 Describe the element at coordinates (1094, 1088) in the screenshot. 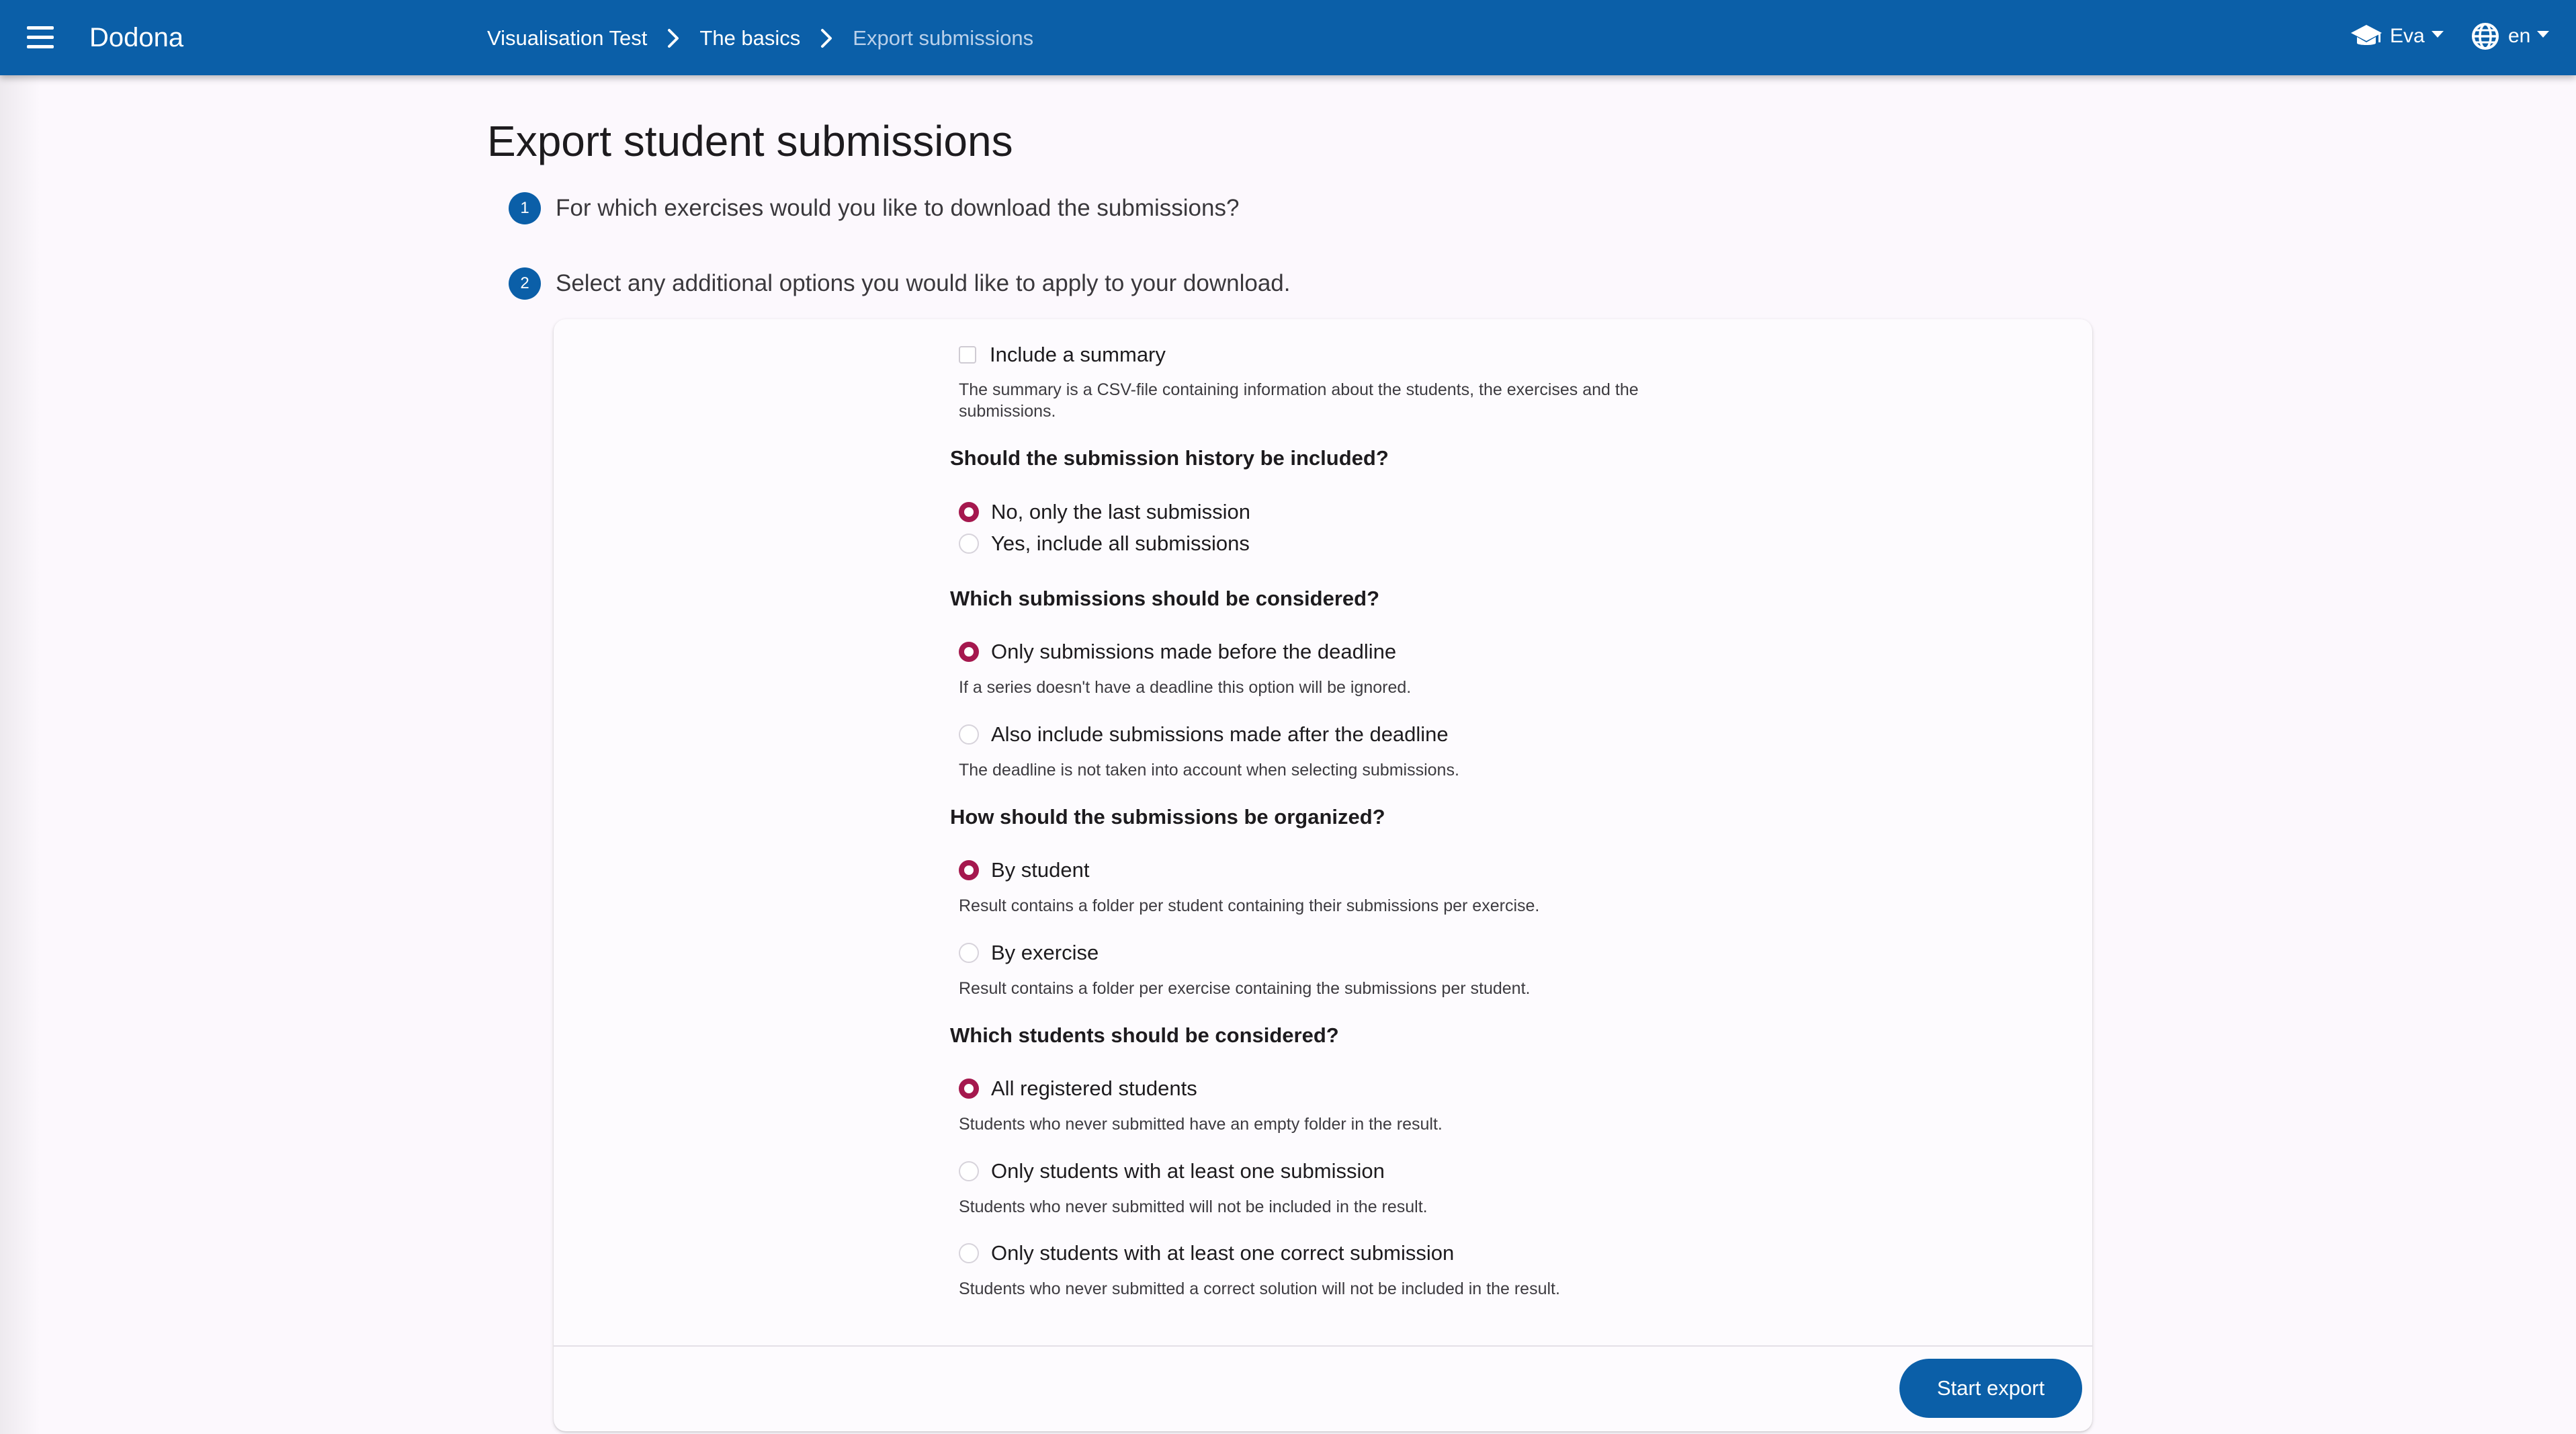

I see `option-label: All registered students` at that location.